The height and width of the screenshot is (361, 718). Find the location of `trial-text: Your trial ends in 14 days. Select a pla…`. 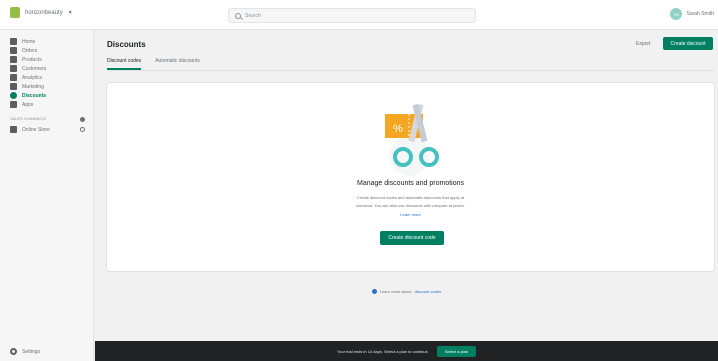

trial-text: Your trial ends in 14 days. Select a pla… is located at coordinates (382, 351).